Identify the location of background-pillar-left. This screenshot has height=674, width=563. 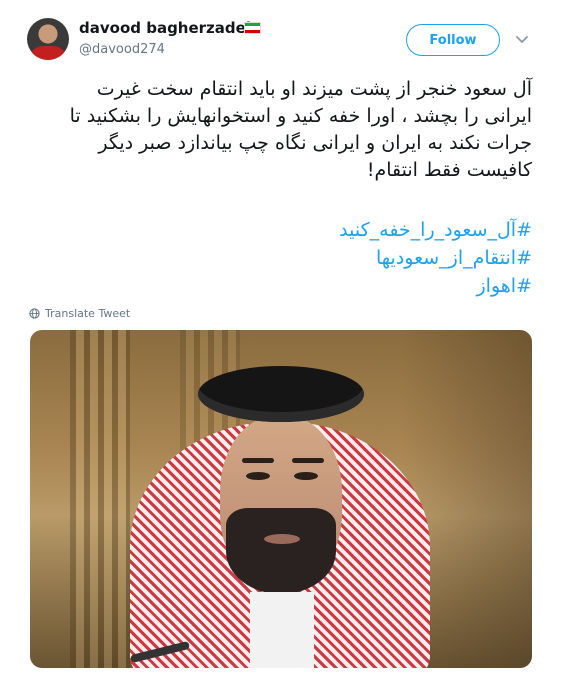
(100, 499).